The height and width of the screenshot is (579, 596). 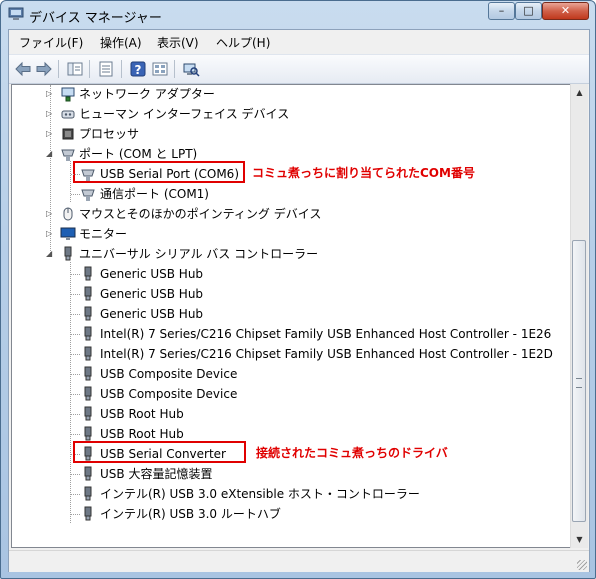 I want to click on close-button: ✕, so click(x=565, y=11).